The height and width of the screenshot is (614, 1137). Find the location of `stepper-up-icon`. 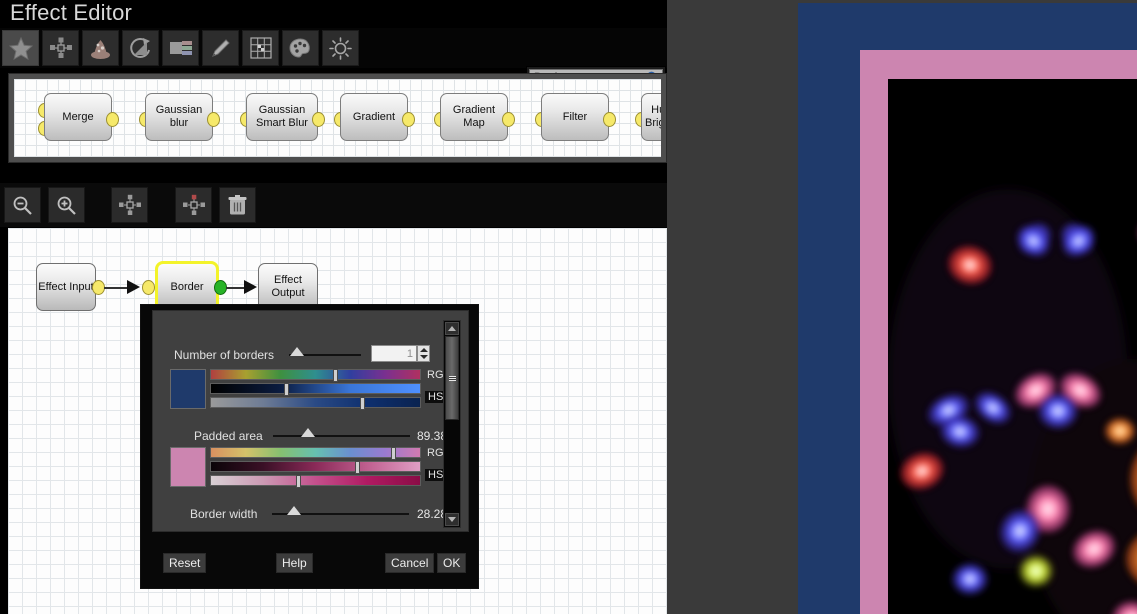

stepper-up-icon is located at coordinates (423, 349).